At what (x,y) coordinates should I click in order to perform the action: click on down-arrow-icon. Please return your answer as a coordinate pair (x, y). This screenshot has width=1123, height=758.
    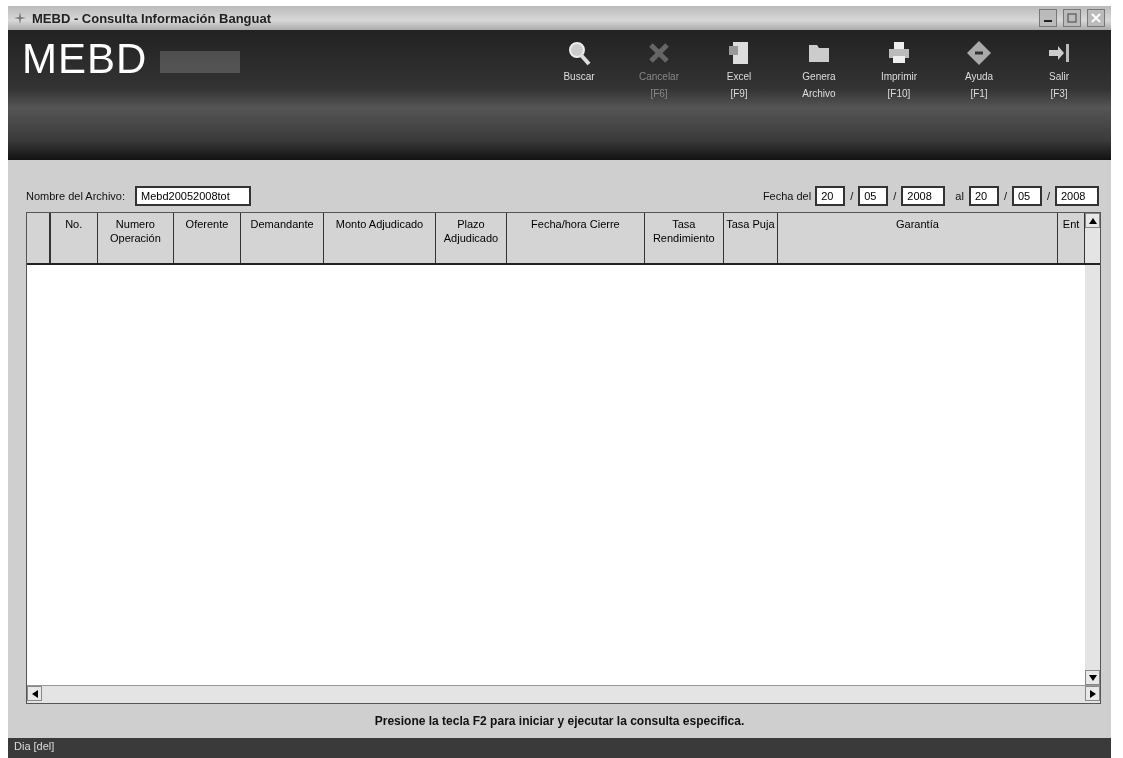
    Looking at the image, I should click on (1092, 677).